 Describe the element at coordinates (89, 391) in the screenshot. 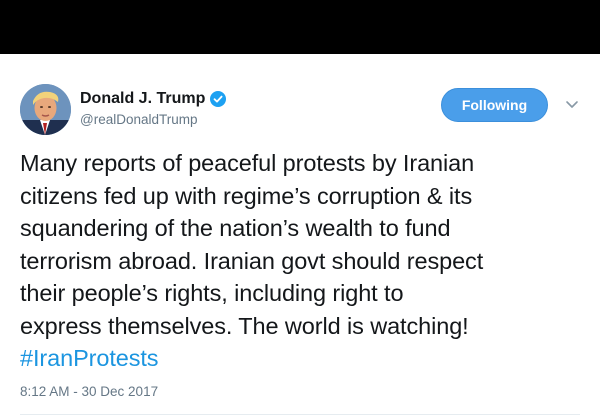

I see `tweet-timestamp: 8:12 AM - 30 Dec 2017` at that location.